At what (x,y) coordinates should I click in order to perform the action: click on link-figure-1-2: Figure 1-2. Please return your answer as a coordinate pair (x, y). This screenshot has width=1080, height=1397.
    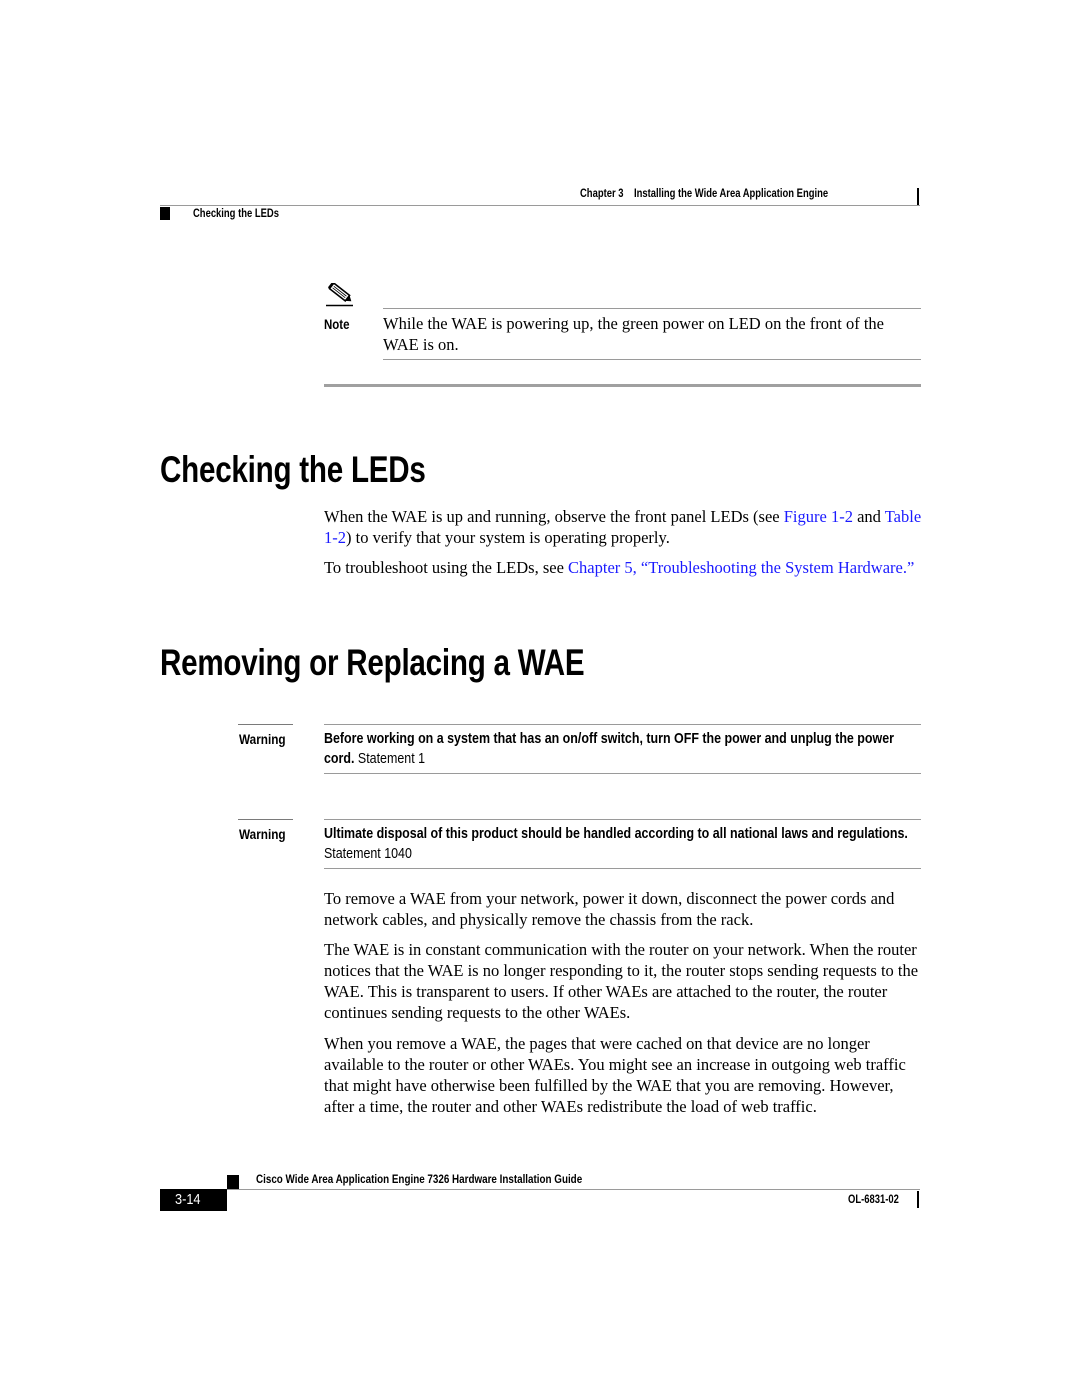
    Looking at the image, I should click on (818, 516).